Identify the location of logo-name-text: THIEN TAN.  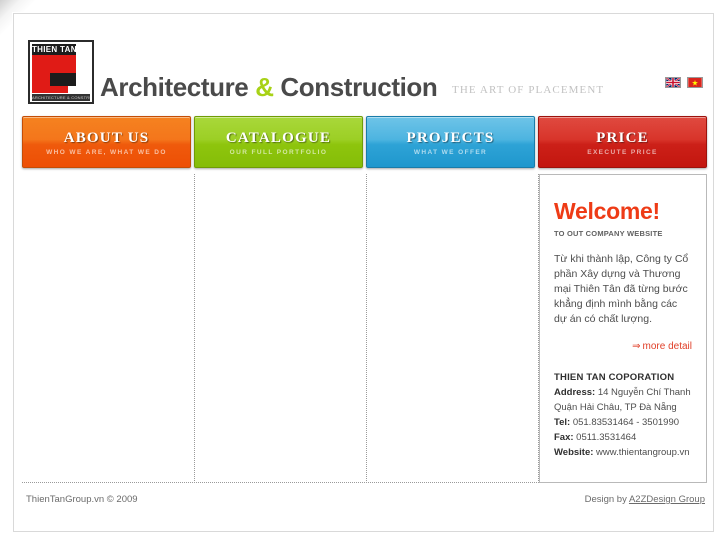
(54, 49).